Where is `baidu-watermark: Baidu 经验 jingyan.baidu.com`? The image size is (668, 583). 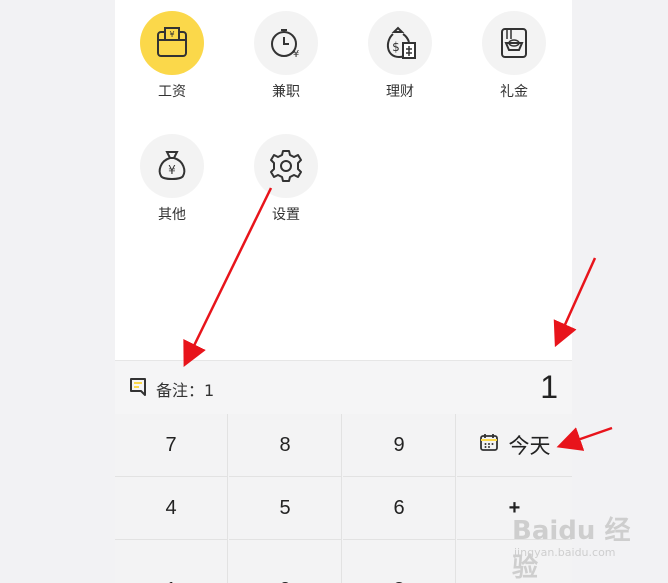
baidu-watermark: Baidu 经验 jingyan.baidu.com is located at coordinates (573, 545).